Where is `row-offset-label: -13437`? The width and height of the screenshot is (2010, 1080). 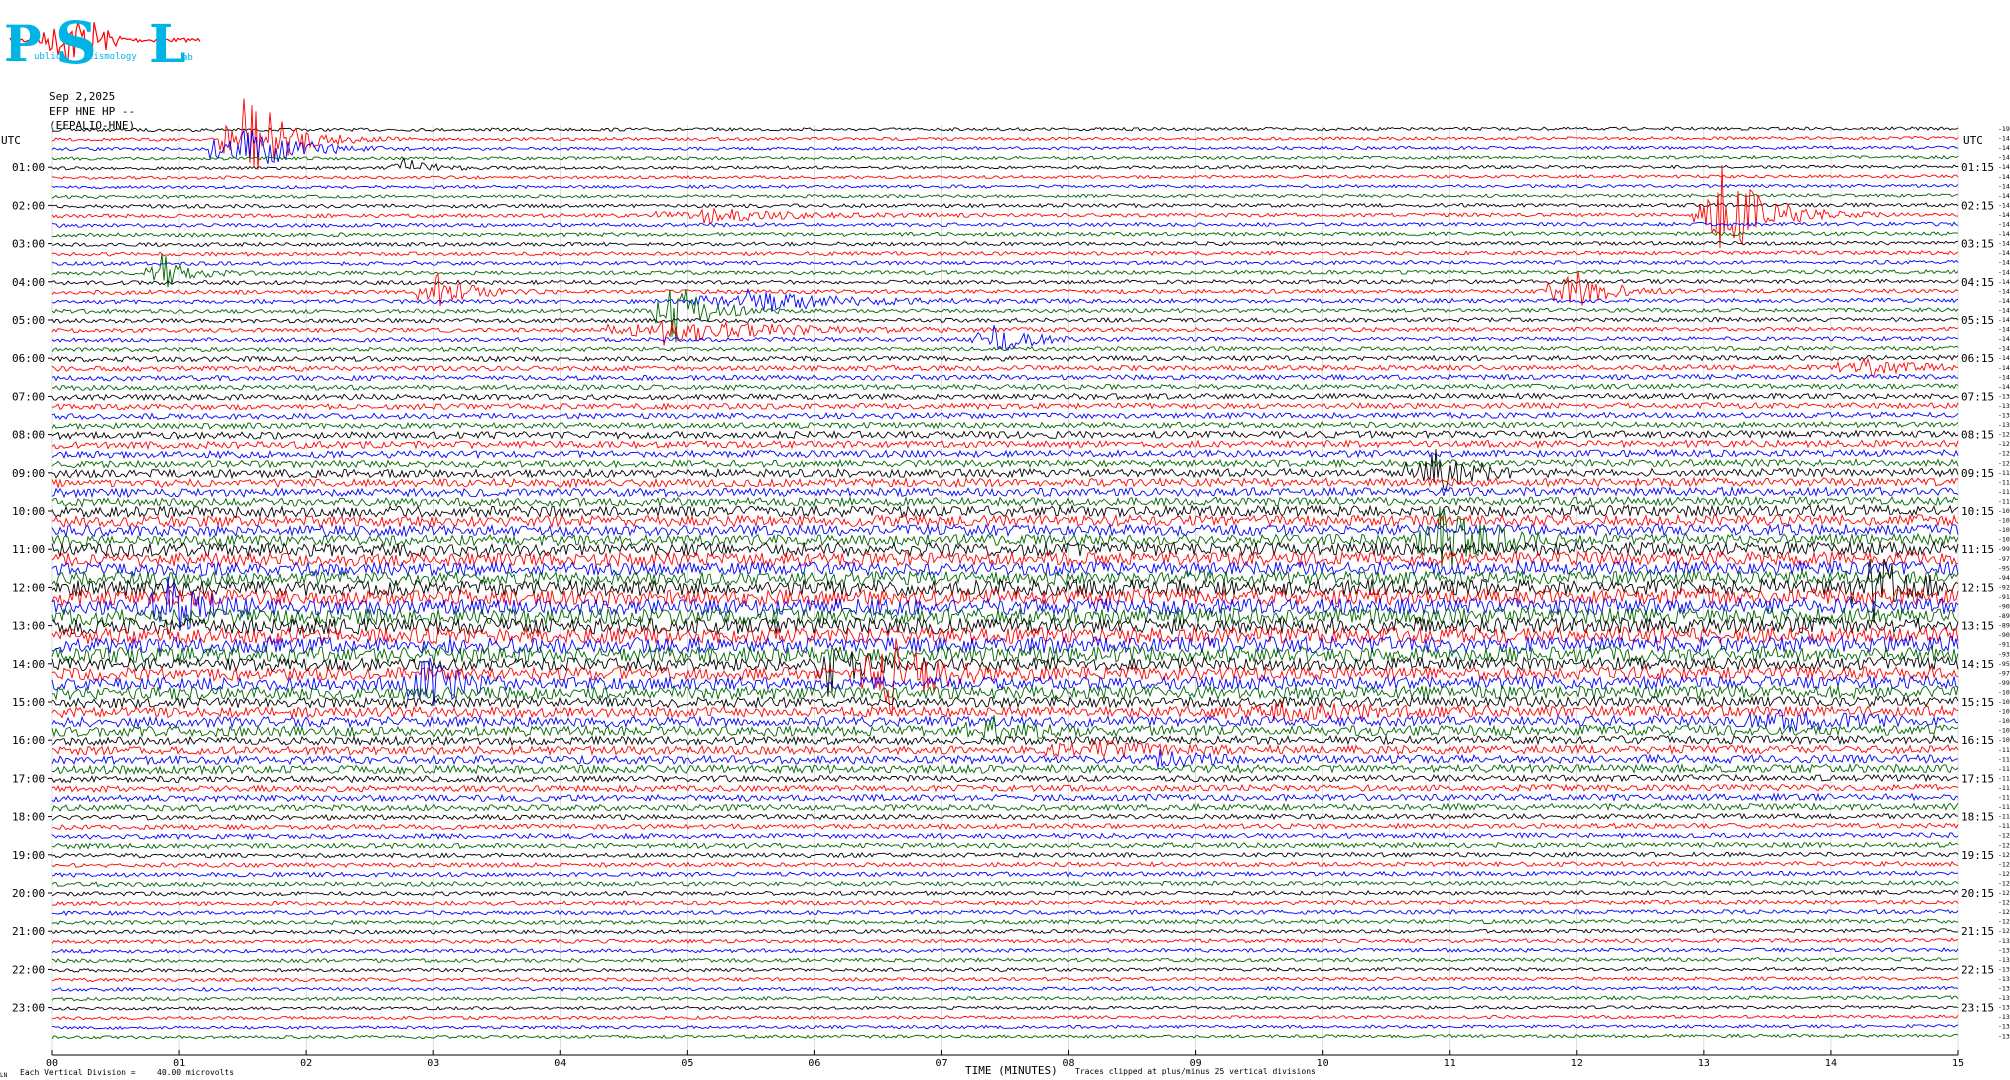
row-offset-label: -13437 is located at coordinates (2004, 1008).